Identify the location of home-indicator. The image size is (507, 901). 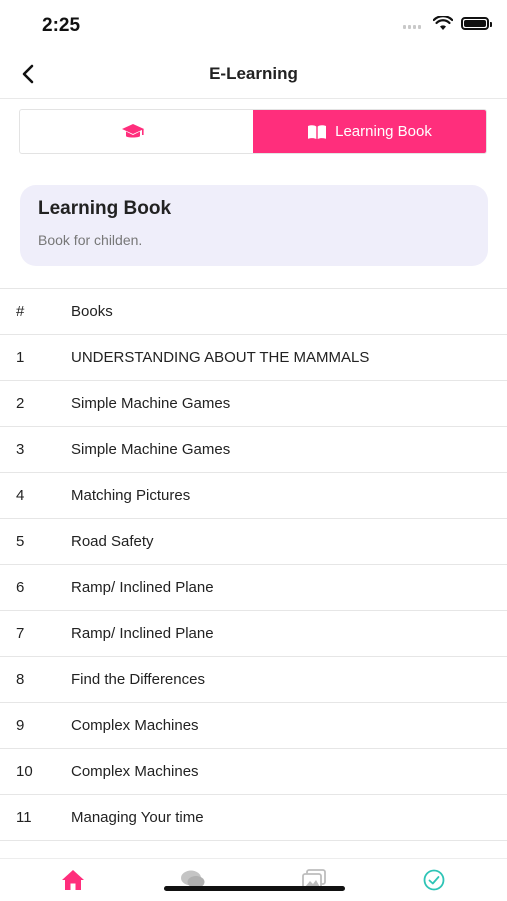
(254, 888).